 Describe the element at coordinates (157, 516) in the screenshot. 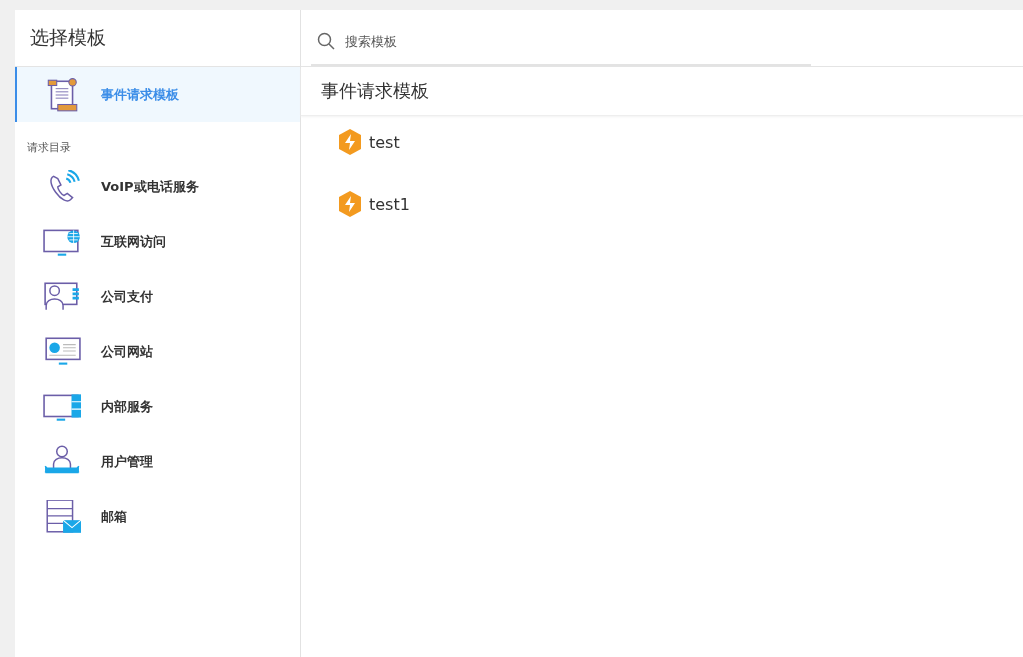

I see `sidebar-item: 邮箱` at that location.